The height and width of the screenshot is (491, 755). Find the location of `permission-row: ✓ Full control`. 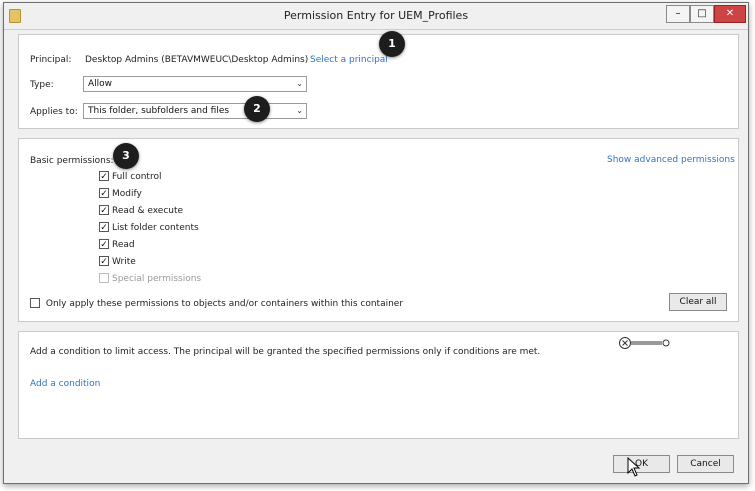

permission-row: ✓ Full control is located at coordinates (130, 178).